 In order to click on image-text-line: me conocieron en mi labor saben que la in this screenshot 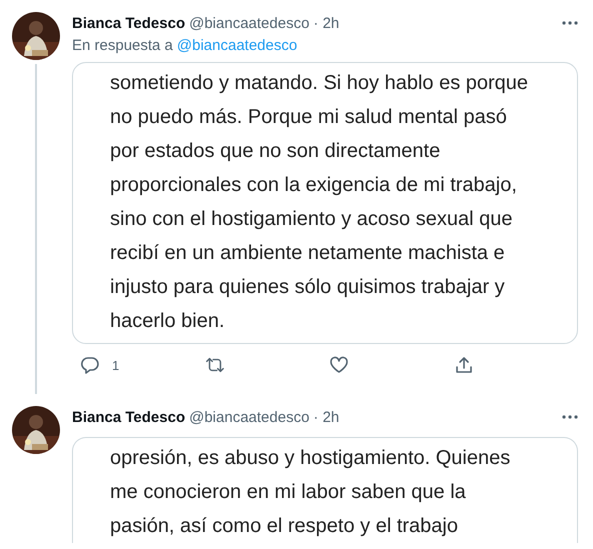, I will do `click(288, 492)`.